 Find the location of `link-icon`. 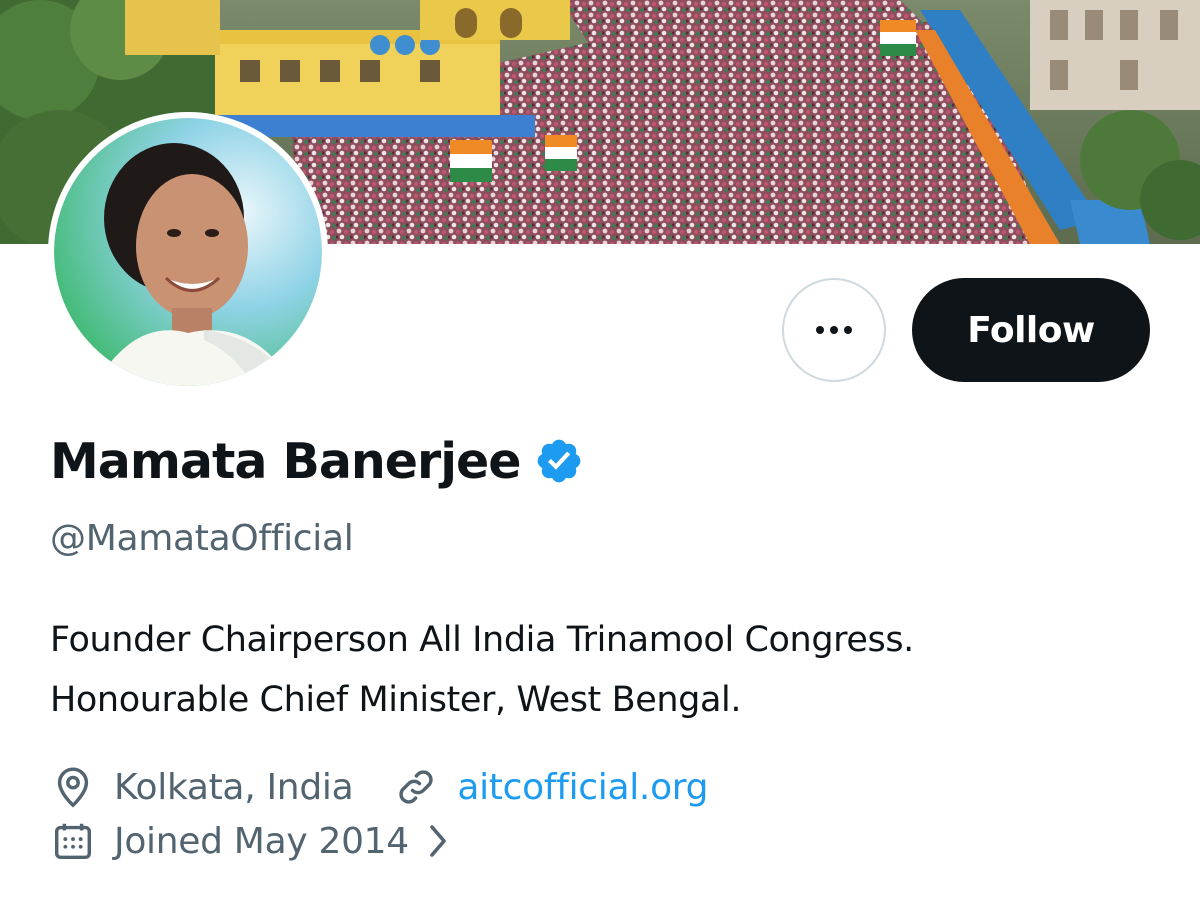

link-icon is located at coordinates (416, 787).